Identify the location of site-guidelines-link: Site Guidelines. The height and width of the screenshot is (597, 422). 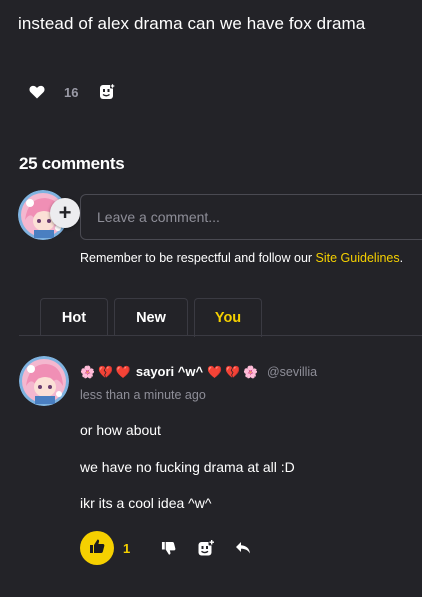
(358, 258).